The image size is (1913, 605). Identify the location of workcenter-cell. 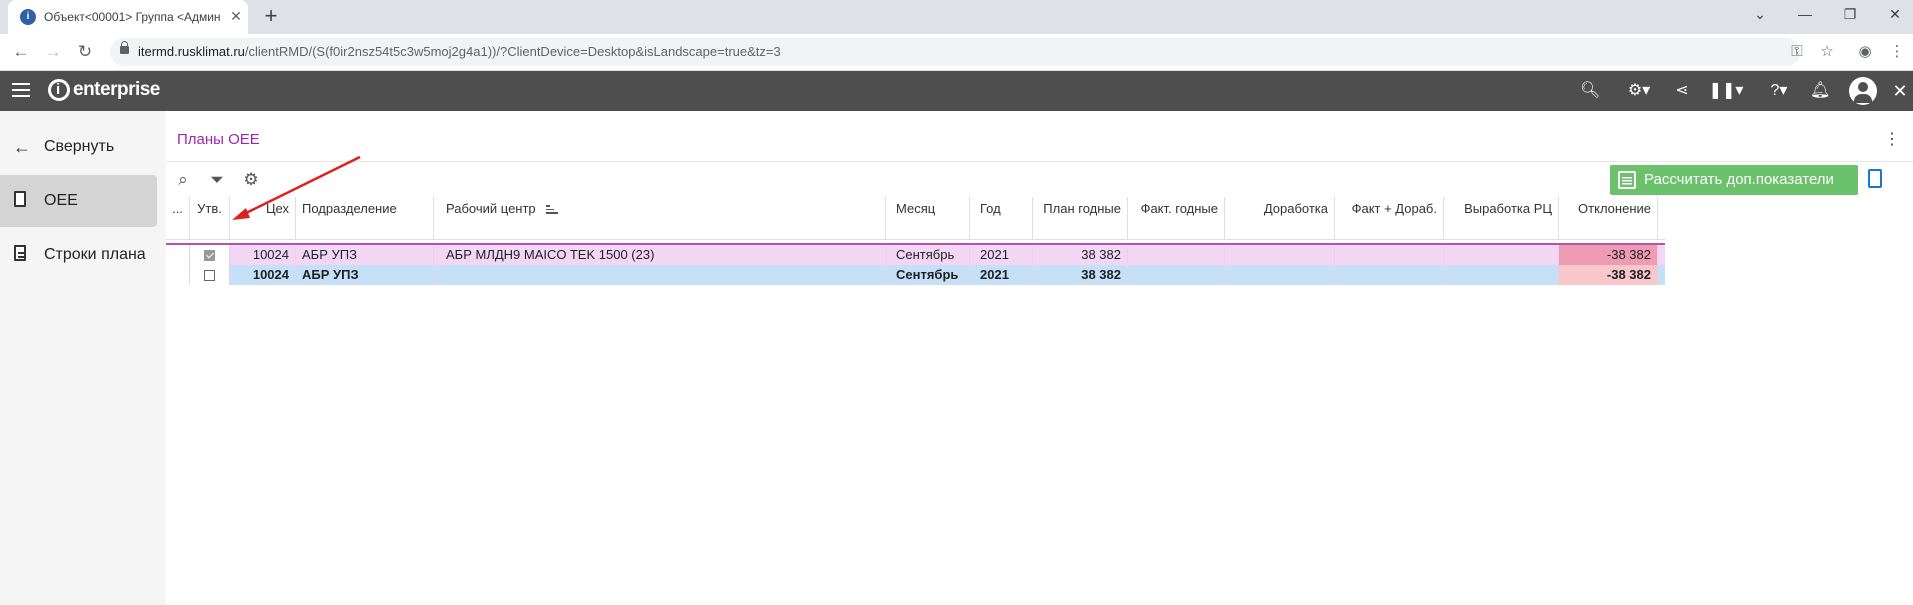
(660, 275).